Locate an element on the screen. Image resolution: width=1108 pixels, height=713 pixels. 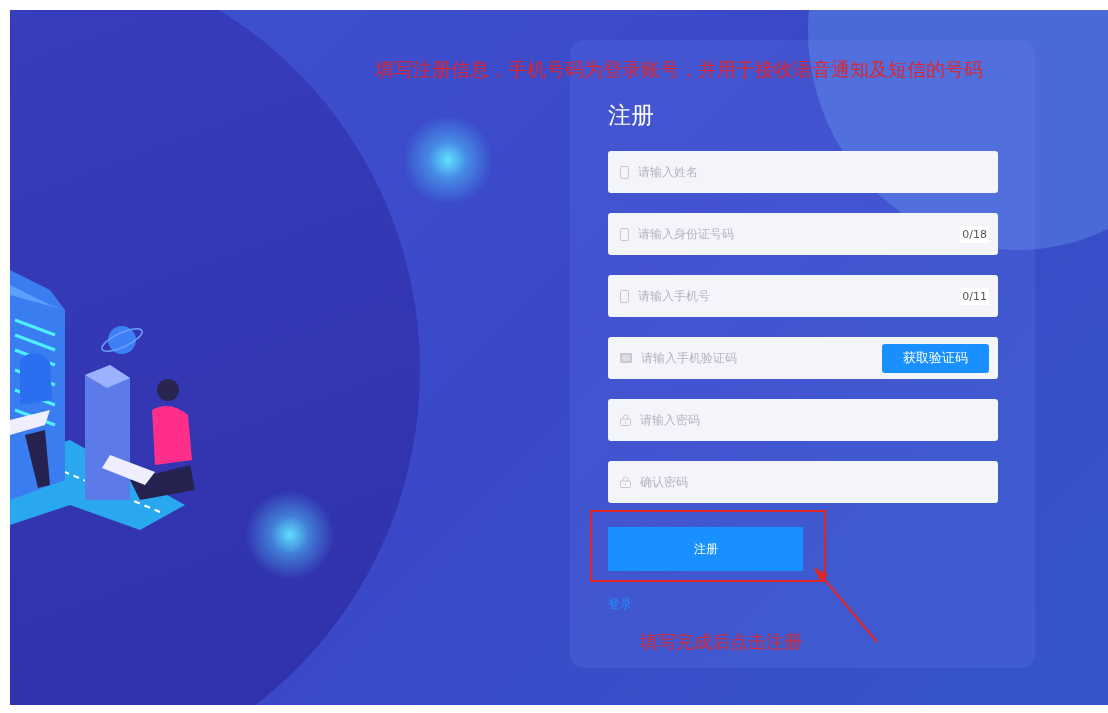
input-field: 请输入手机号 0/11 is located at coordinates (803, 296).